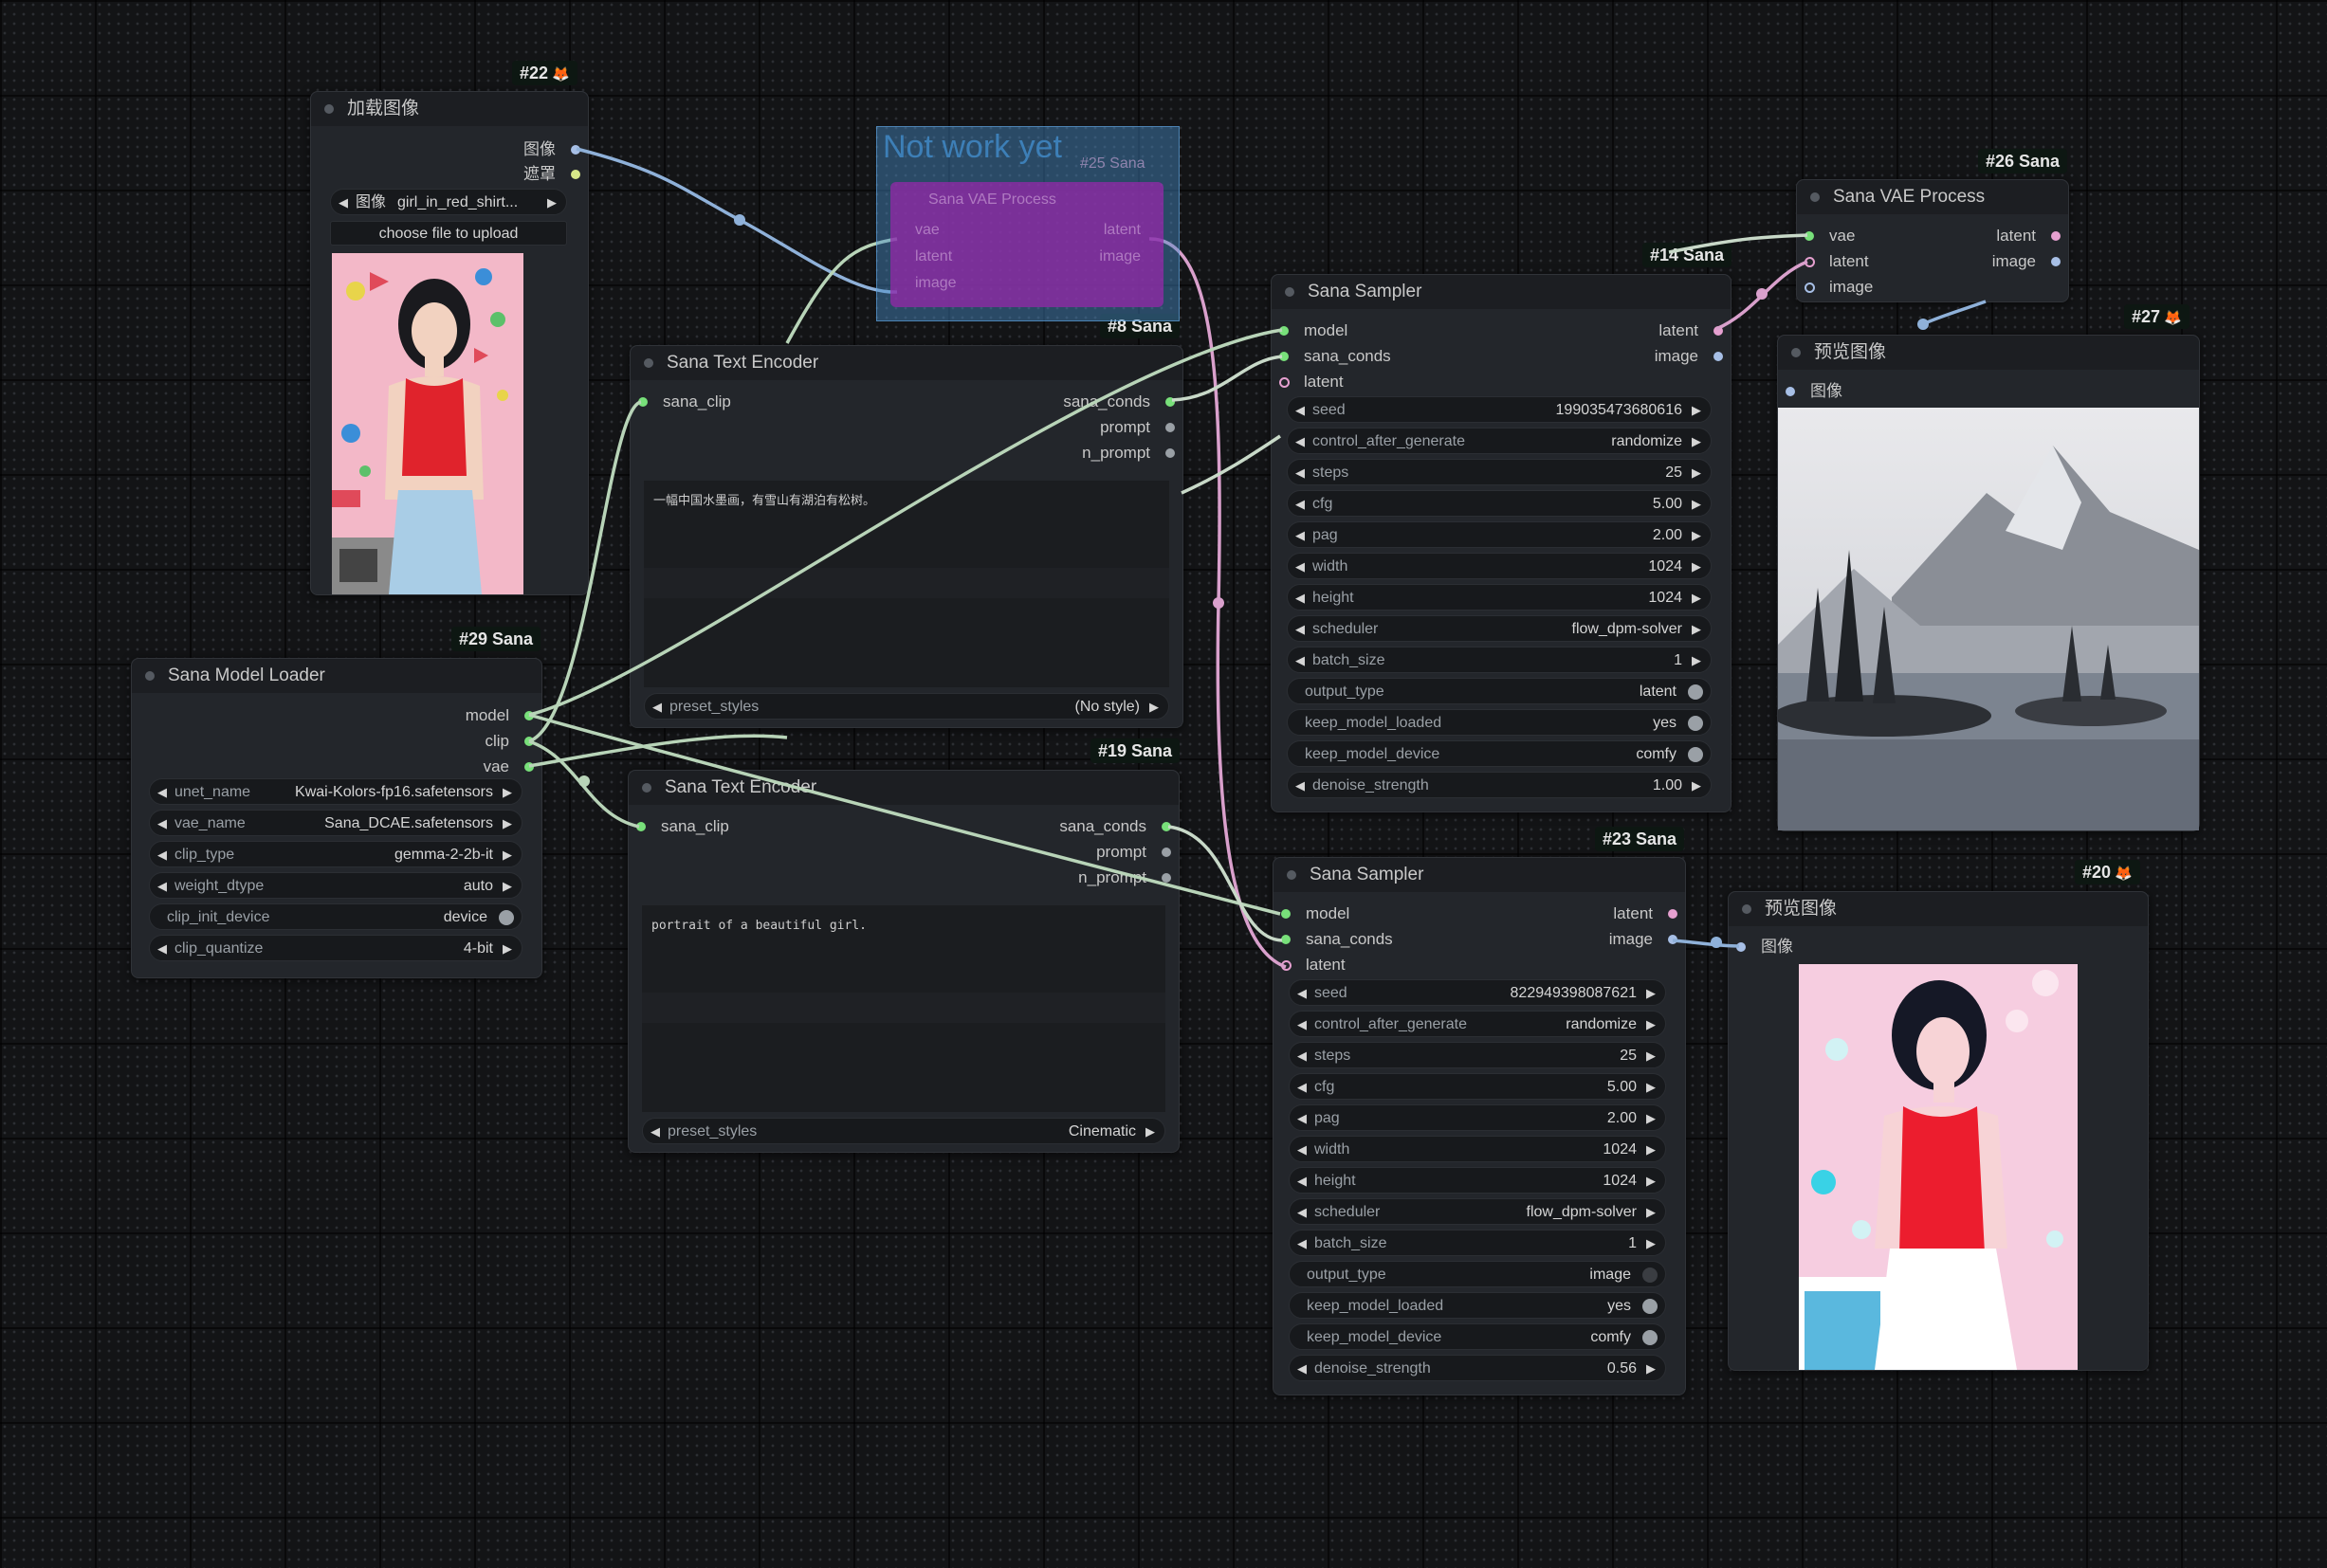 This screenshot has height=1568, width=2327. Describe the element at coordinates (335, 791) in the screenshot. I see `unet-name-widget: ◀ unet_name Kwai-Kolors-fp16.safetensors ▶` at that location.